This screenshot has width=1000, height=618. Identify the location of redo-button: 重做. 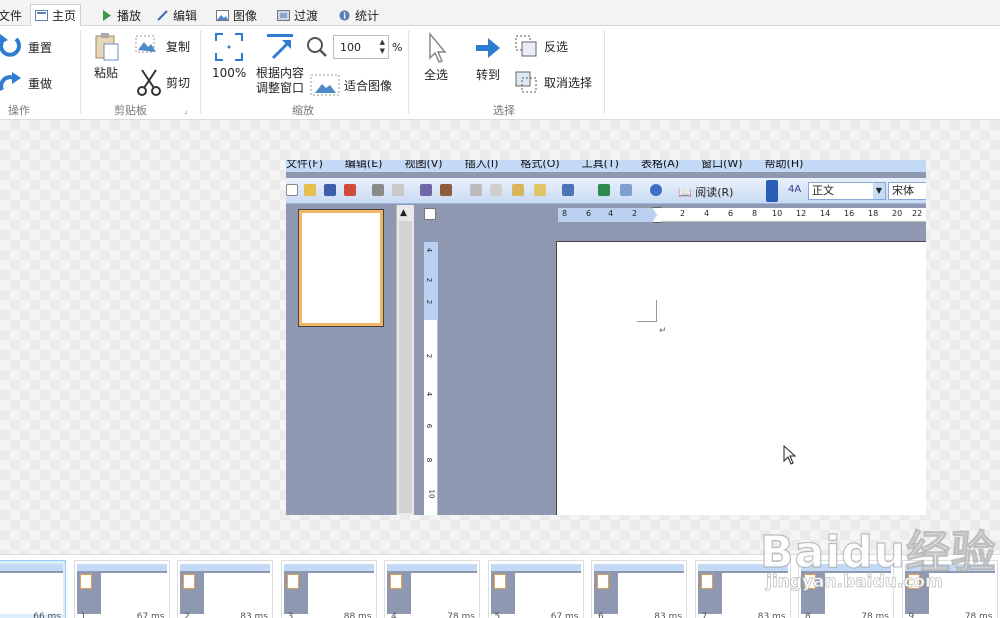
(26, 83).